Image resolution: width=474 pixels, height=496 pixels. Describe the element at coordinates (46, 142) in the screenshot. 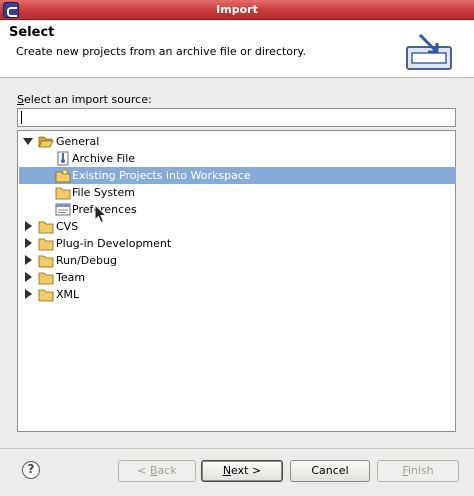

I see `folder-open-icon` at that location.